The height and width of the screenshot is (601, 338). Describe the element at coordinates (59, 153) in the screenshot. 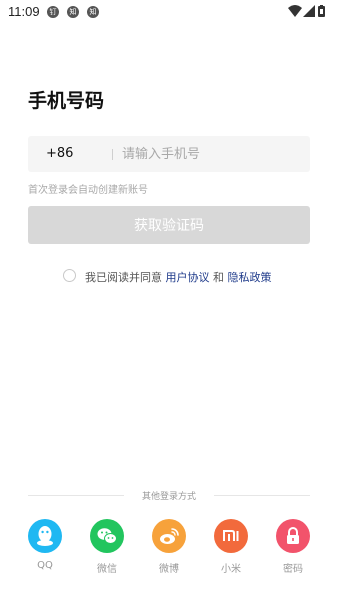

I see `country-code-selector: +86` at that location.